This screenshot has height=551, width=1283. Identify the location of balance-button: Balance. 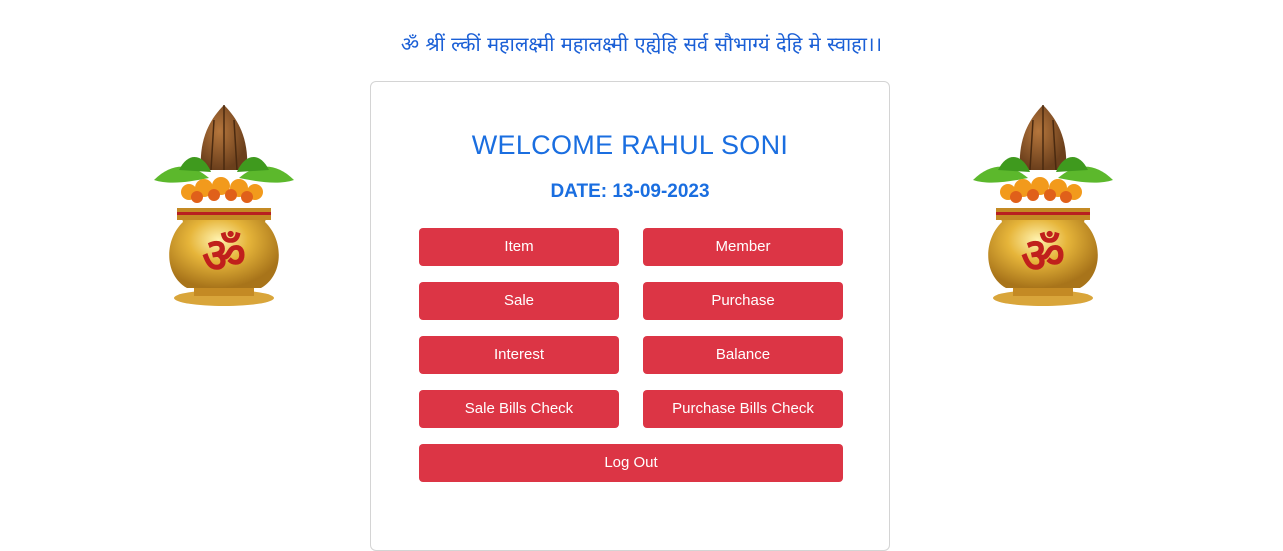
(743, 355).